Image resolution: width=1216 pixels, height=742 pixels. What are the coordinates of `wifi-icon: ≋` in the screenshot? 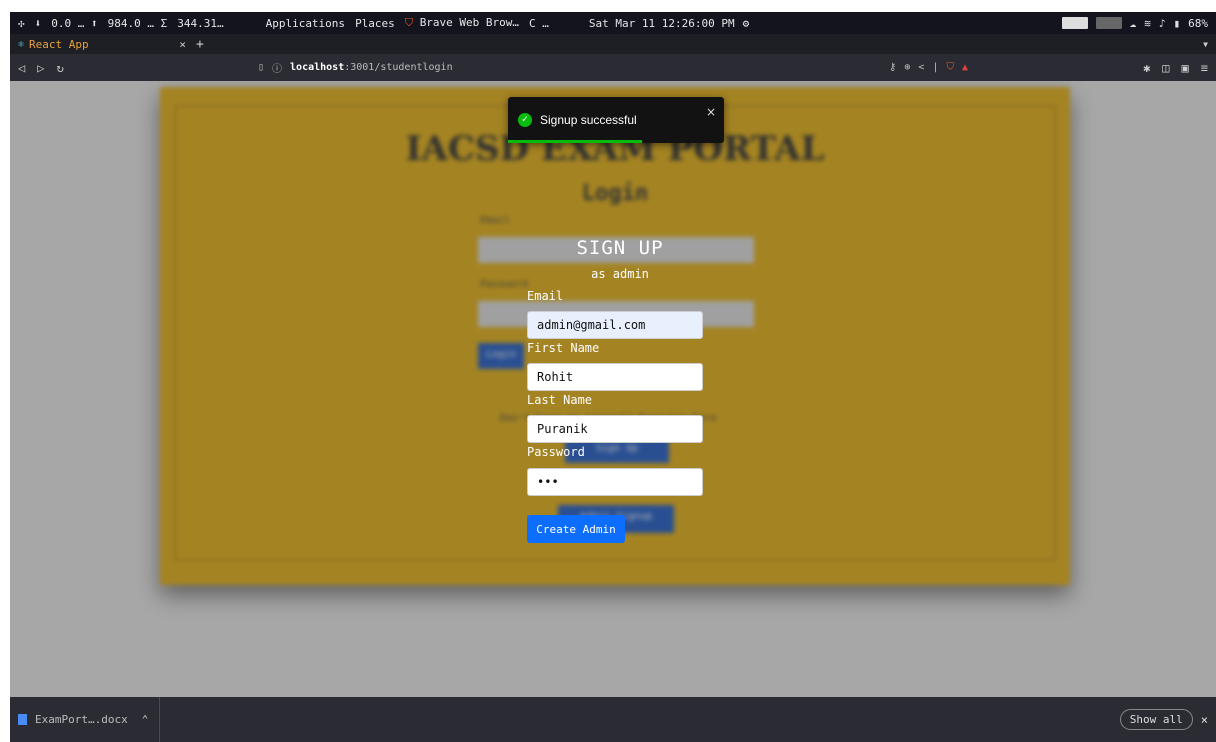 It's located at (1147, 23).